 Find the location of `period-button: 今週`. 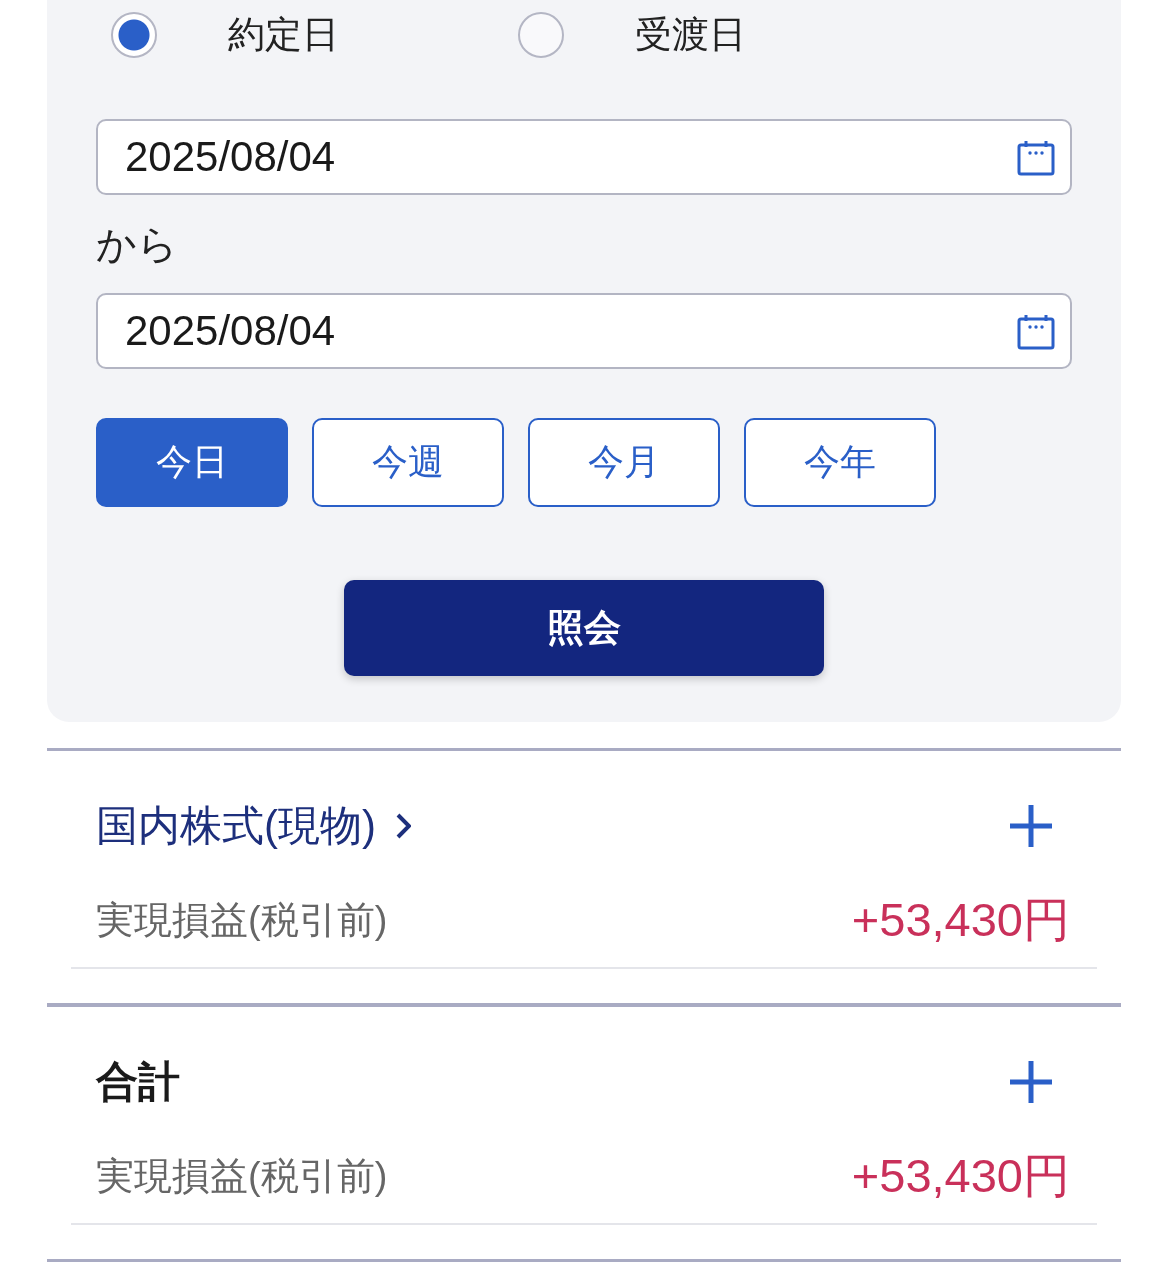

period-button: 今週 is located at coordinates (408, 462).